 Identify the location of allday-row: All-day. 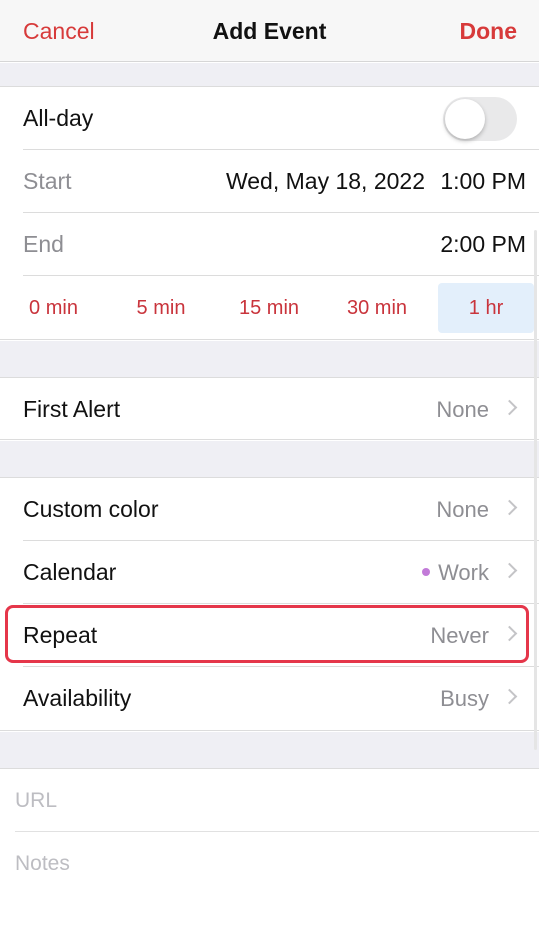
(269, 118).